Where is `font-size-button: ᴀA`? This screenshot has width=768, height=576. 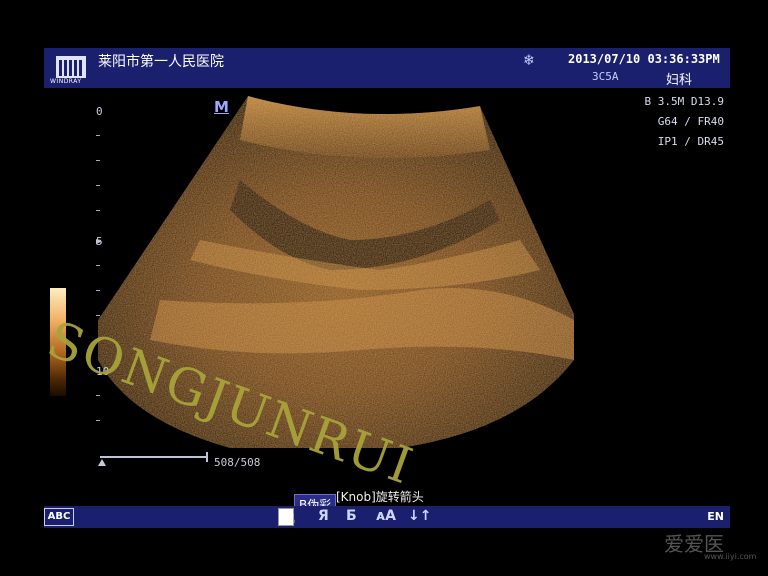 font-size-button: ᴀA is located at coordinates (386, 516).